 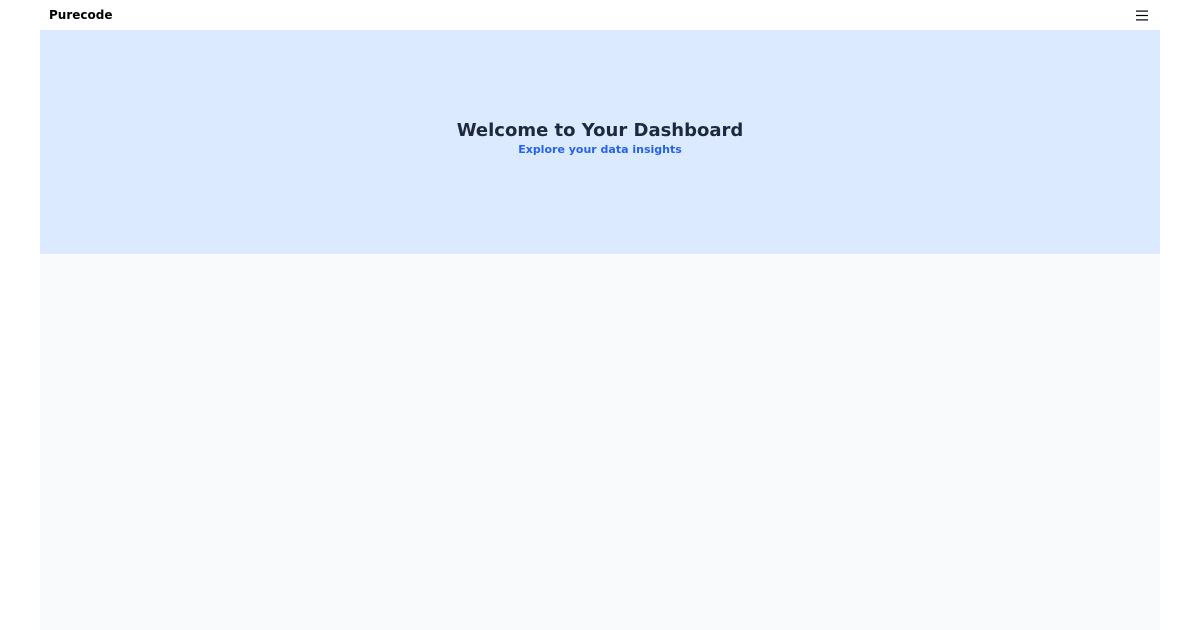 I want to click on page-title: Welcome to Your Dashboard, so click(x=600, y=130).